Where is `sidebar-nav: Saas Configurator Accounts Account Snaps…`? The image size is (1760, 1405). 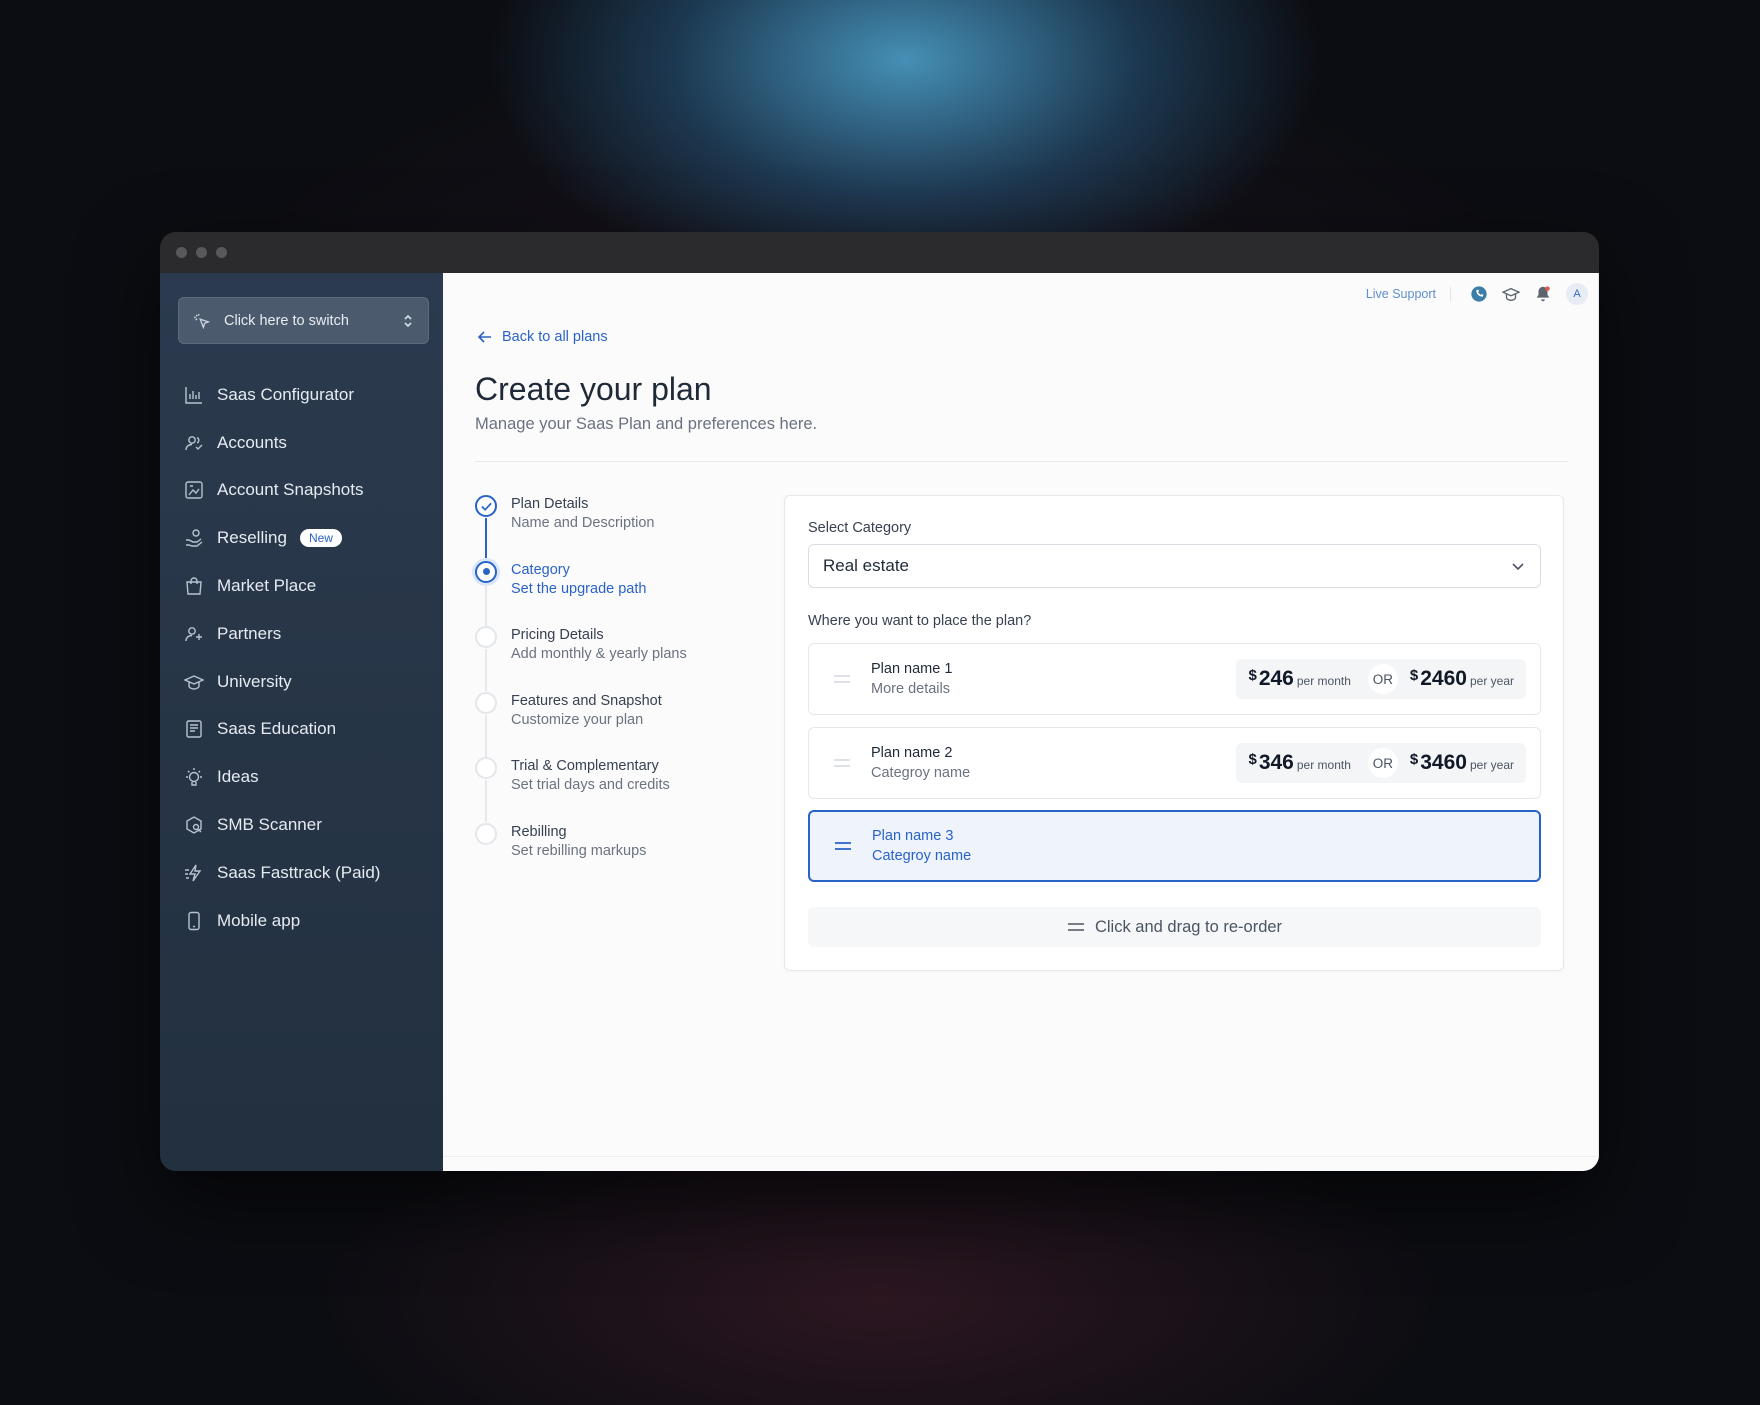 sidebar-nav: Saas Configurator Accounts Account Snaps… is located at coordinates (301, 658).